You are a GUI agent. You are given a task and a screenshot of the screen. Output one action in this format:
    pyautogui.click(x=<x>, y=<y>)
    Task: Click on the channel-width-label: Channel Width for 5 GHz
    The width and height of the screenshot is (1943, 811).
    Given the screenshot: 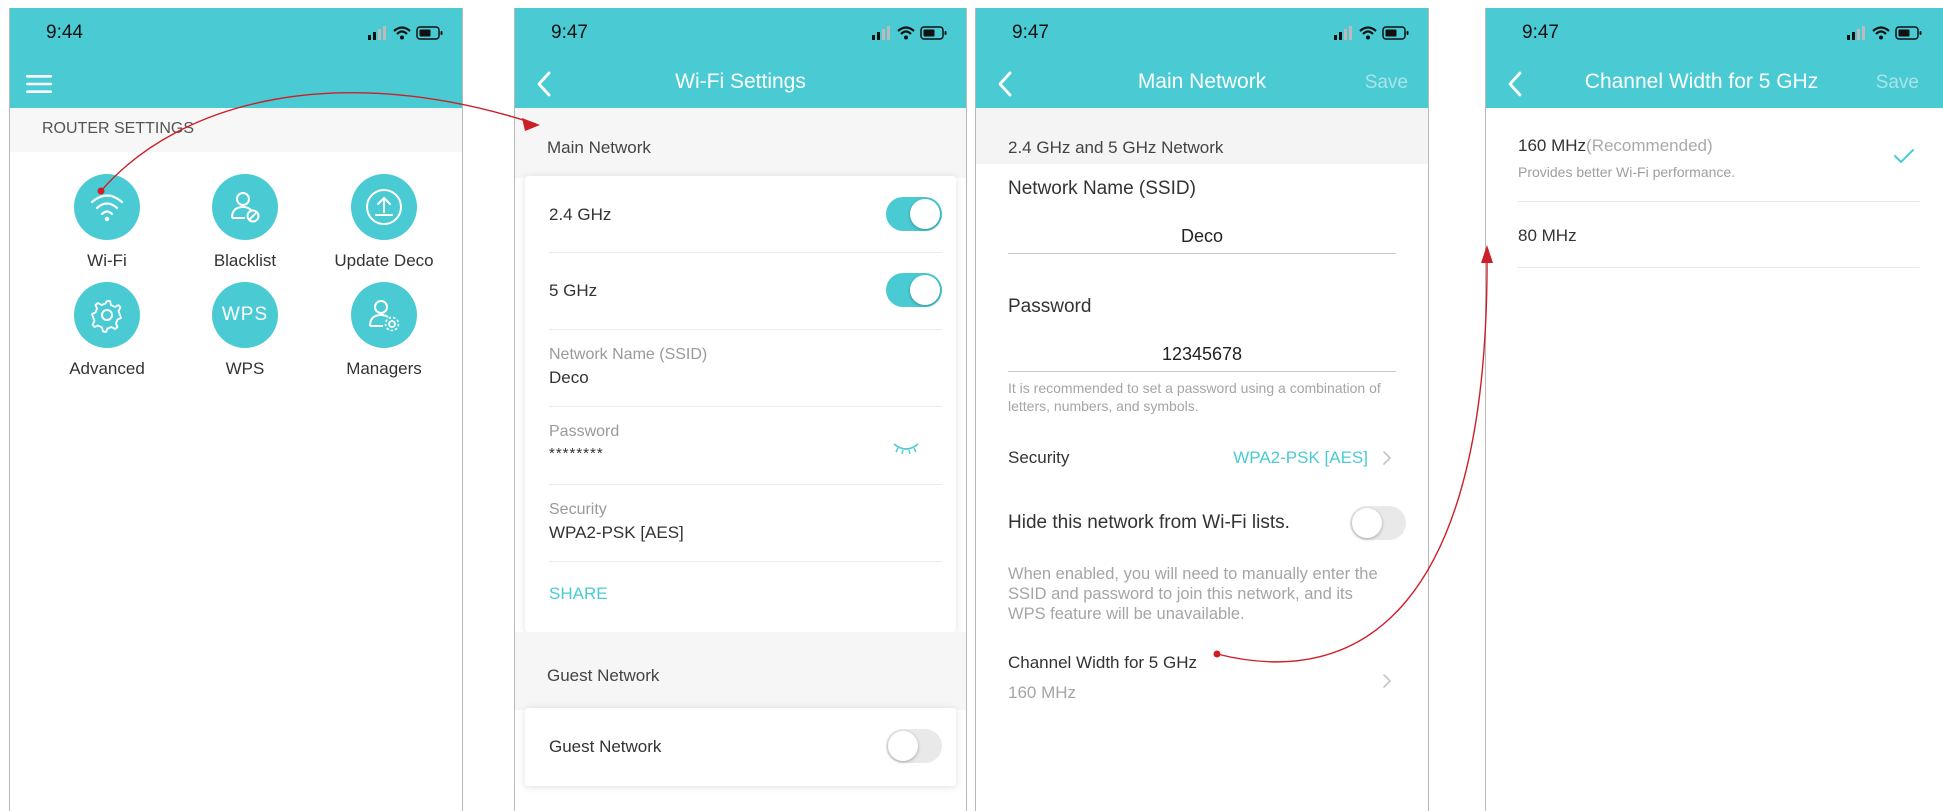 What is the action you would take?
    pyautogui.click(x=1102, y=662)
    